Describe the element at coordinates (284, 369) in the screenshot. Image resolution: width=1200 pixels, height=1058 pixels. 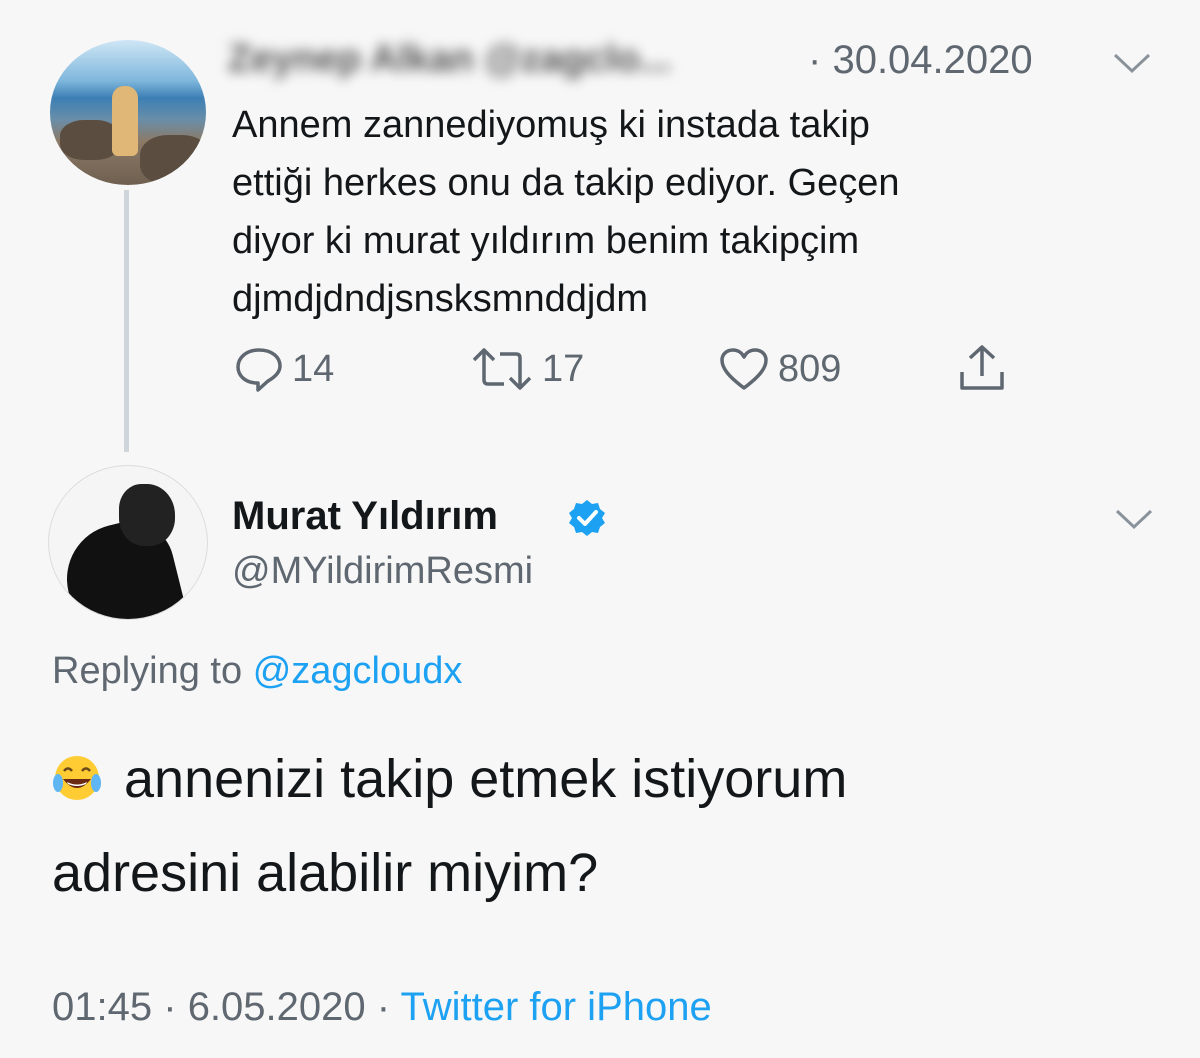
I see `reply-action: 14` at that location.